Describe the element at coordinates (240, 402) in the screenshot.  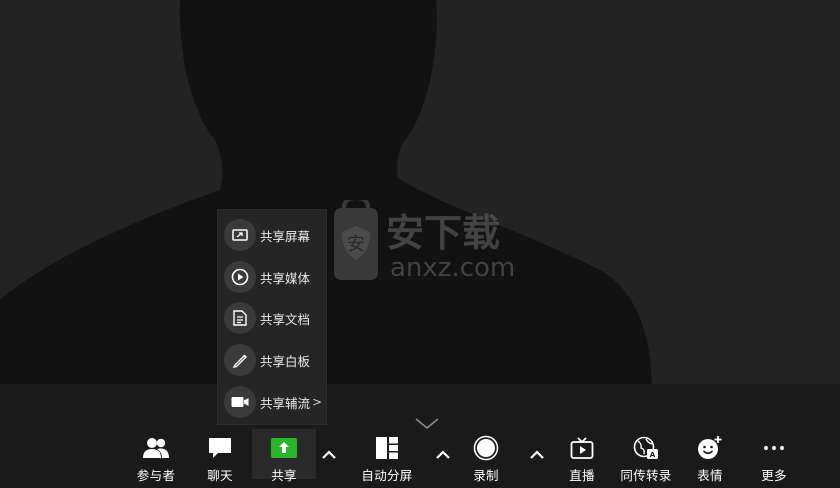
I see `camera-icon` at that location.